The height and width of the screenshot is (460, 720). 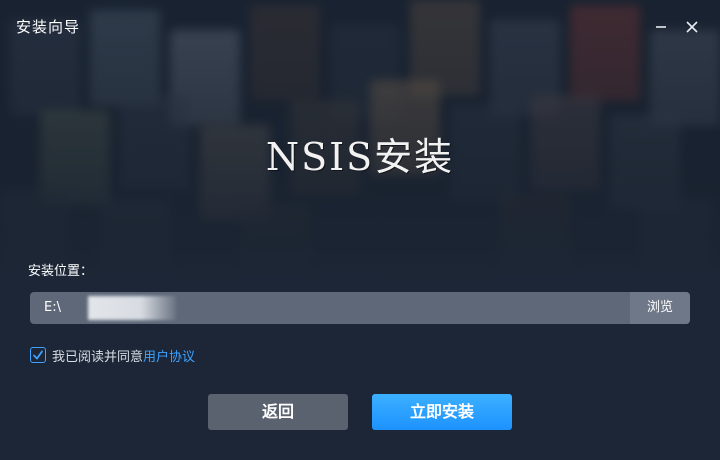 I want to click on agreement-row: 我已阅读并同意 用户协议, so click(x=112, y=355).